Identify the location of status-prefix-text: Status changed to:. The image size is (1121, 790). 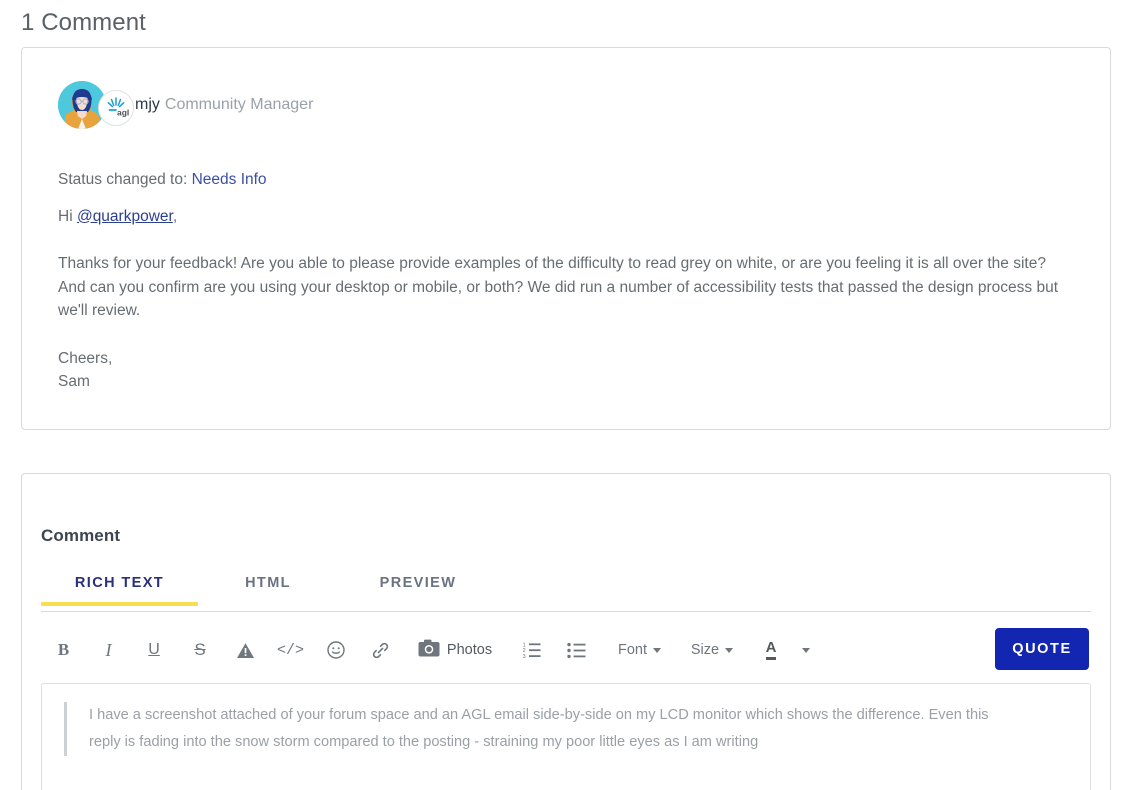
(125, 179).